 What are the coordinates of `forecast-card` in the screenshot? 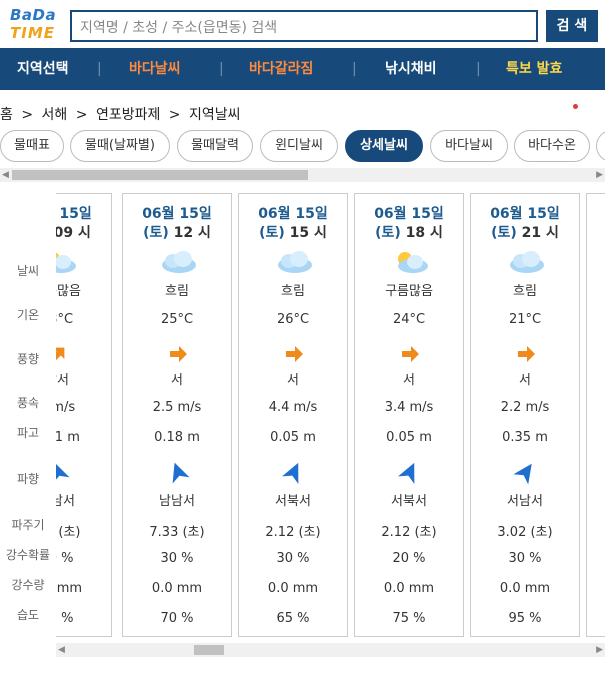 It's located at (595, 415).